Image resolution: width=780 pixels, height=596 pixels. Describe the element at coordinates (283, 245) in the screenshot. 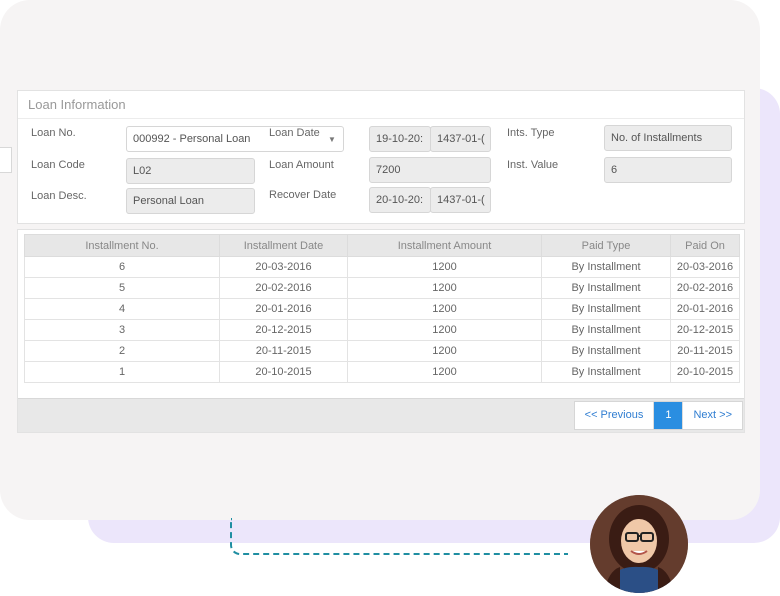

I see `column-header-installment-date: Installment Date` at that location.